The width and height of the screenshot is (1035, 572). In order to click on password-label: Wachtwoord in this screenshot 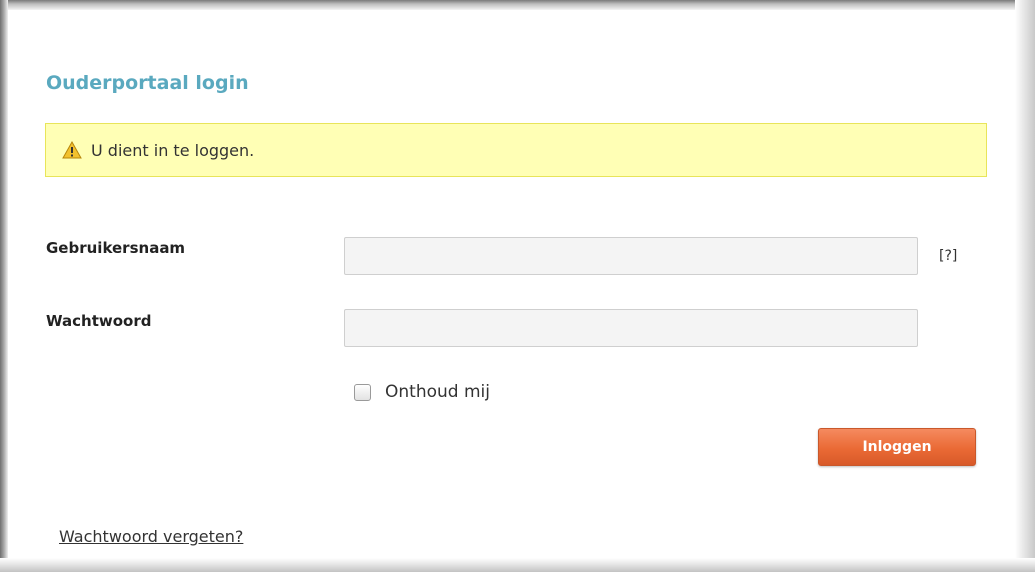, I will do `click(99, 321)`.